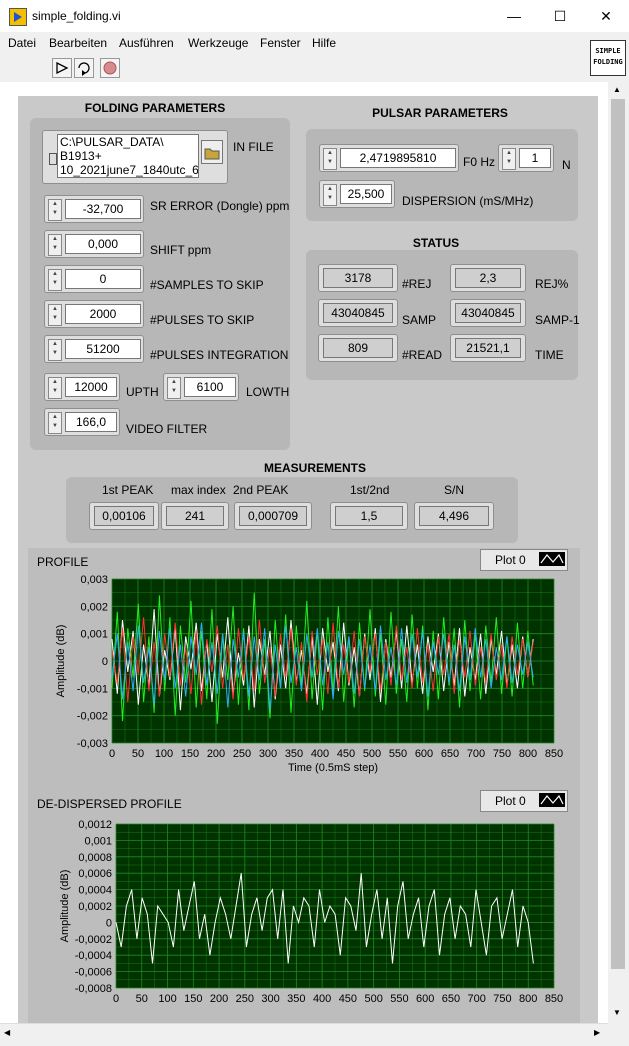 The image size is (629, 1046). What do you see at coordinates (103, 349) in the screenshot?
I see `pulses-integration-field: 51200` at bounding box center [103, 349].